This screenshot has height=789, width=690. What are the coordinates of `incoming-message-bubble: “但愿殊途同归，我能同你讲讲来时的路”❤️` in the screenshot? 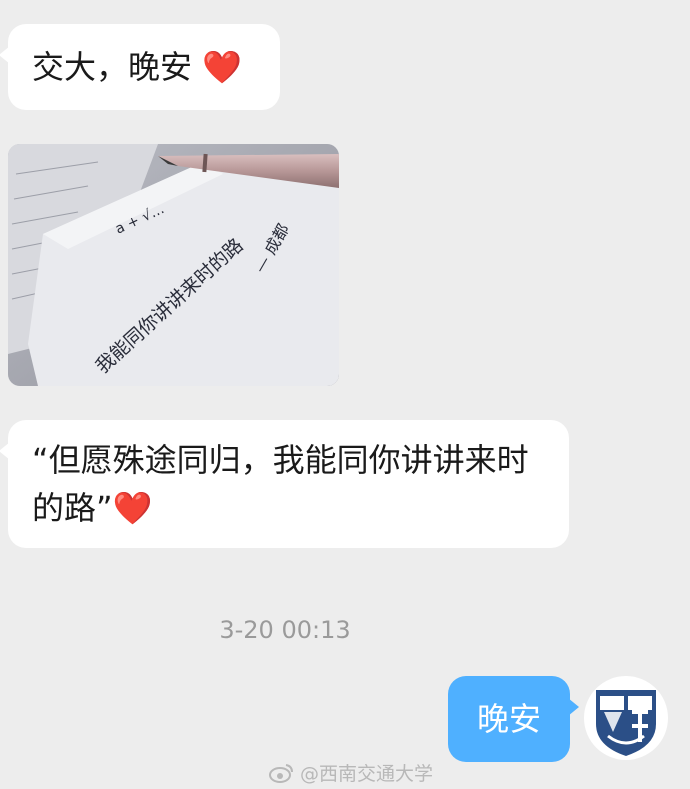 It's located at (284, 484).